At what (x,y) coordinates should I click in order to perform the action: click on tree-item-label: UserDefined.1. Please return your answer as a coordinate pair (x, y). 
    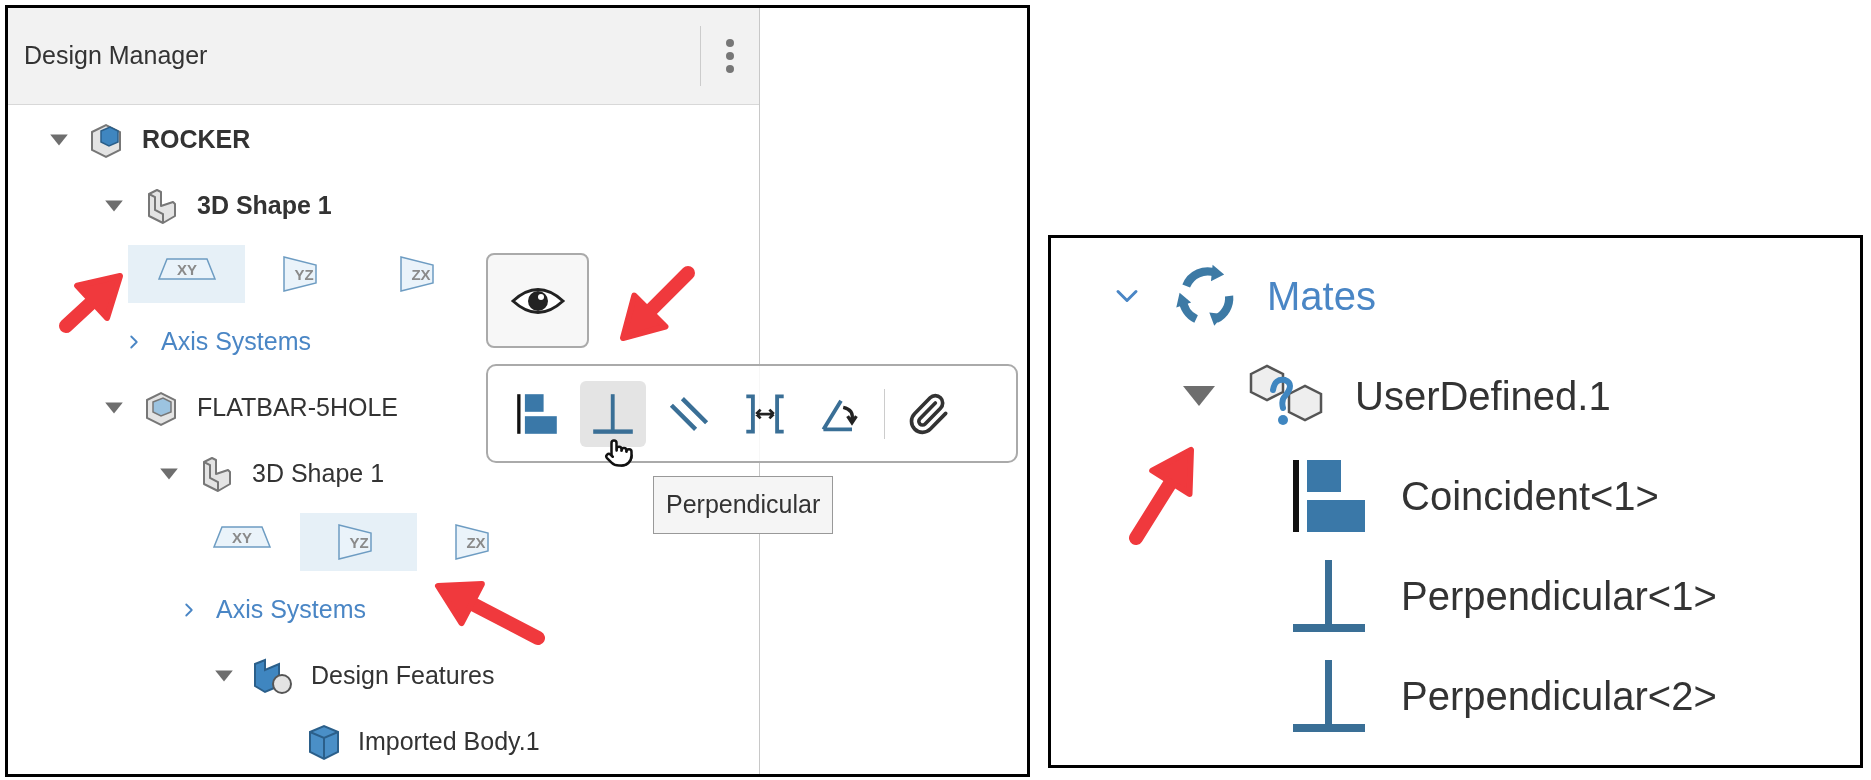
    Looking at the image, I should click on (1483, 396).